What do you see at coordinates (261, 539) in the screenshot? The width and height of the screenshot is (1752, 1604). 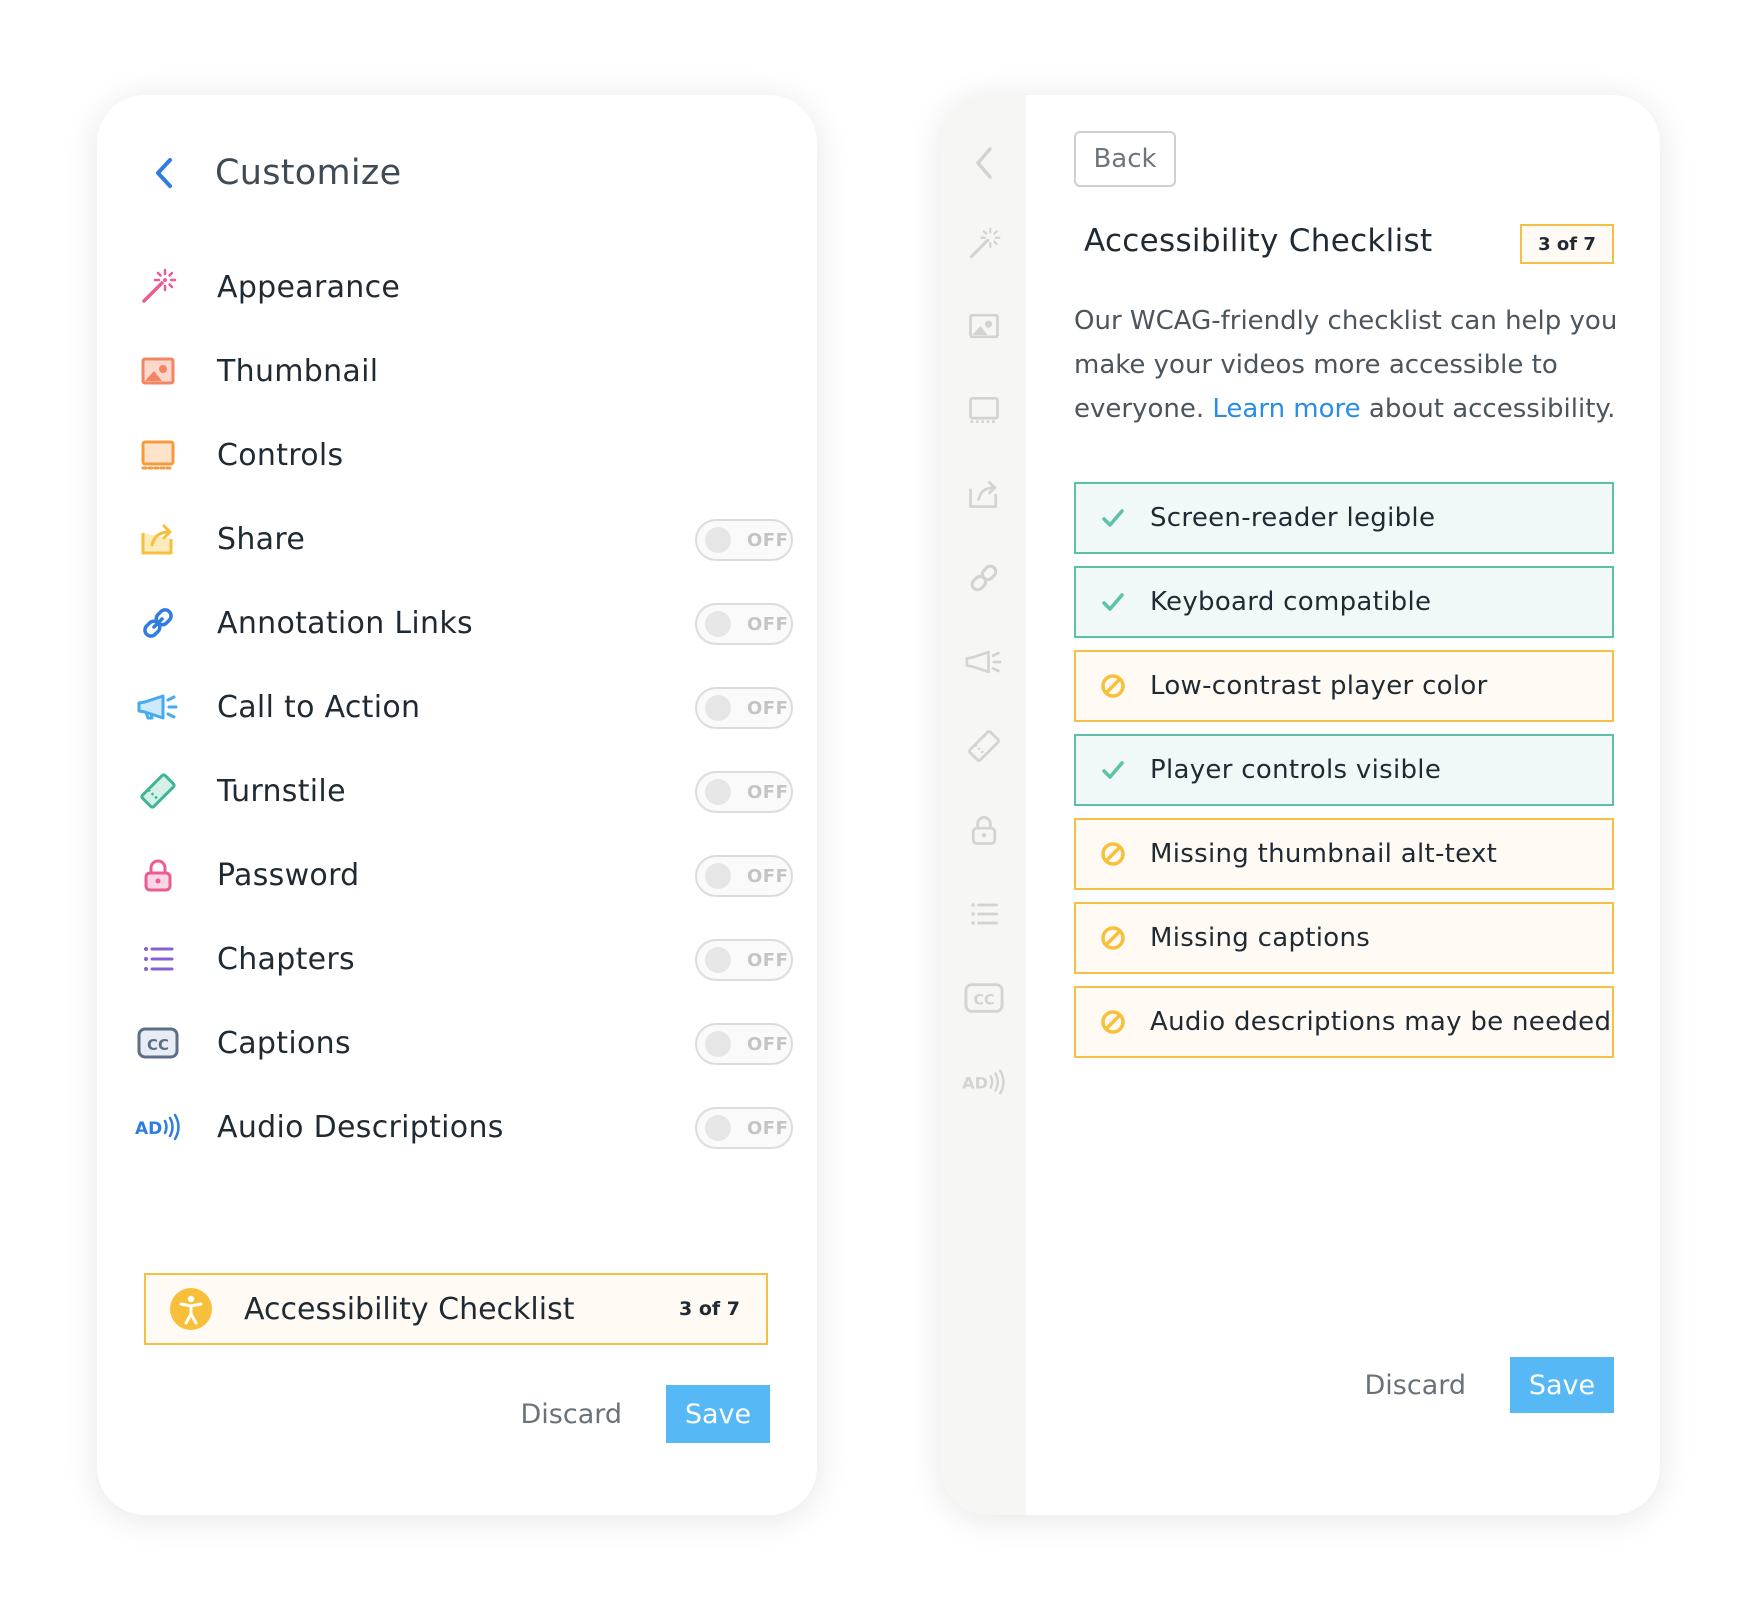 I see `menu-label: Share` at bounding box center [261, 539].